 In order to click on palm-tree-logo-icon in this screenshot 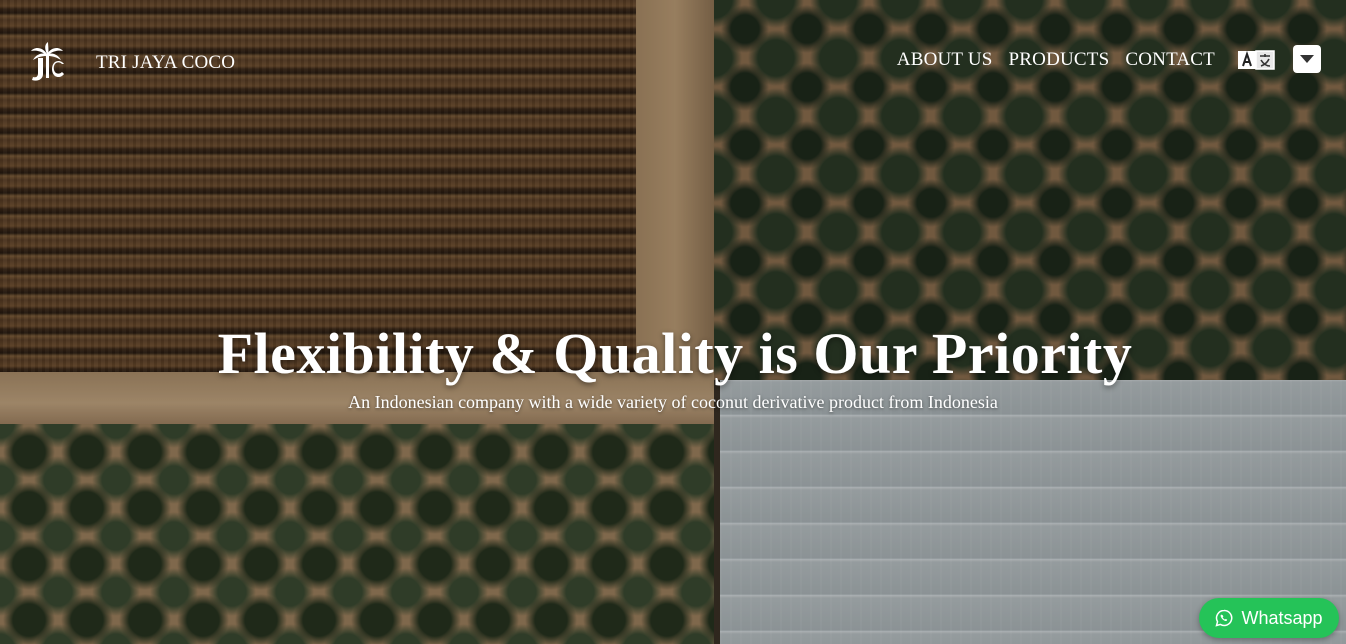, I will do `click(47, 62)`.